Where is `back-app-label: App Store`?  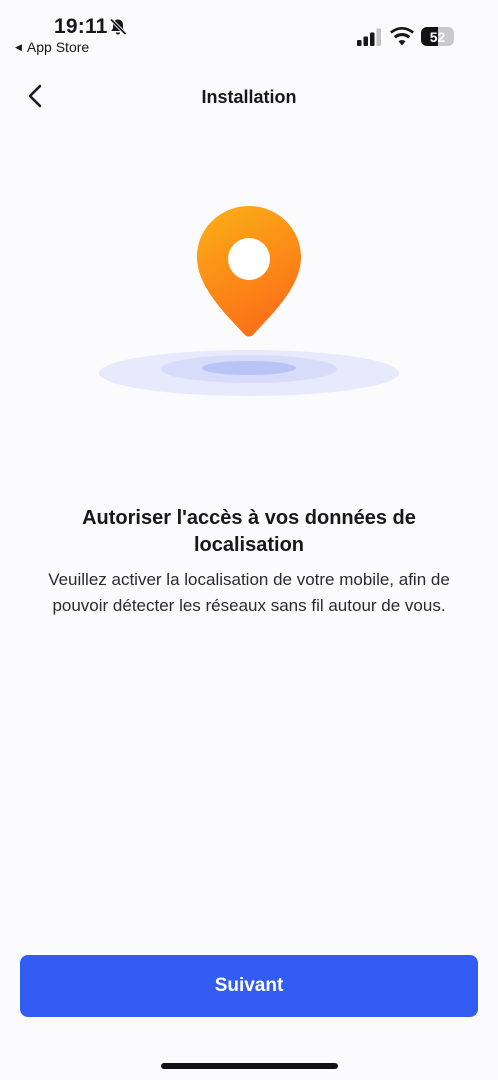 back-app-label: App Store is located at coordinates (58, 47).